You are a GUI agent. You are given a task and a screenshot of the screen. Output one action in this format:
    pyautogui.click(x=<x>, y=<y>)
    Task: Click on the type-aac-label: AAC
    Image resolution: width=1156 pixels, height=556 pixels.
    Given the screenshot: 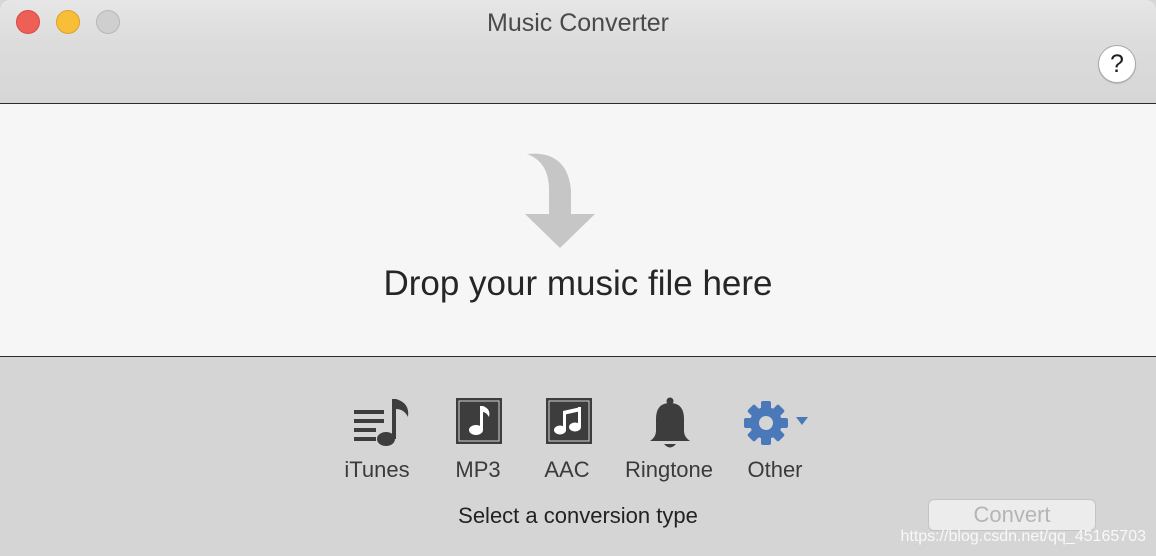 What is the action you would take?
    pyautogui.click(x=567, y=469)
    